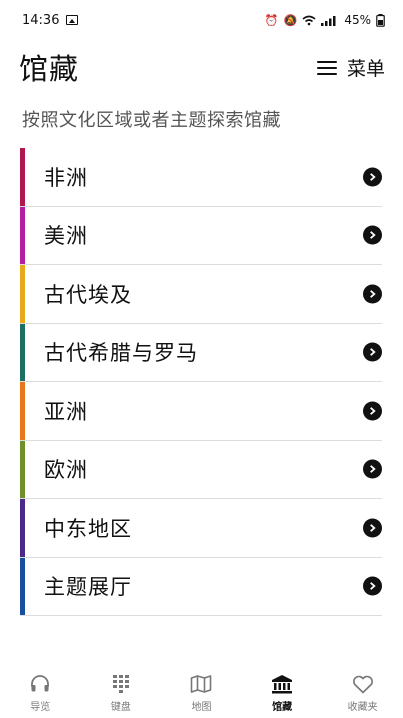 The width and height of the screenshot is (403, 718). What do you see at coordinates (151, 120) in the screenshot?
I see `page-subtitle: 按照文化区域或者主题探索馆藏` at bounding box center [151, 120].